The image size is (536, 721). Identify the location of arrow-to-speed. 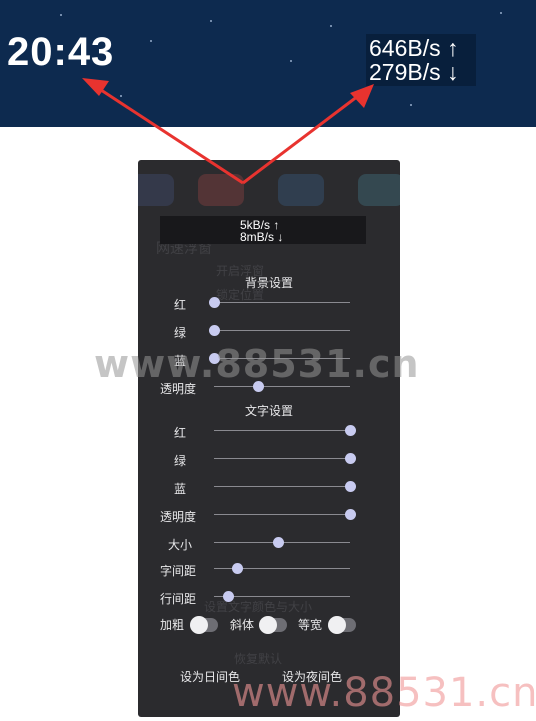
(300, 139).